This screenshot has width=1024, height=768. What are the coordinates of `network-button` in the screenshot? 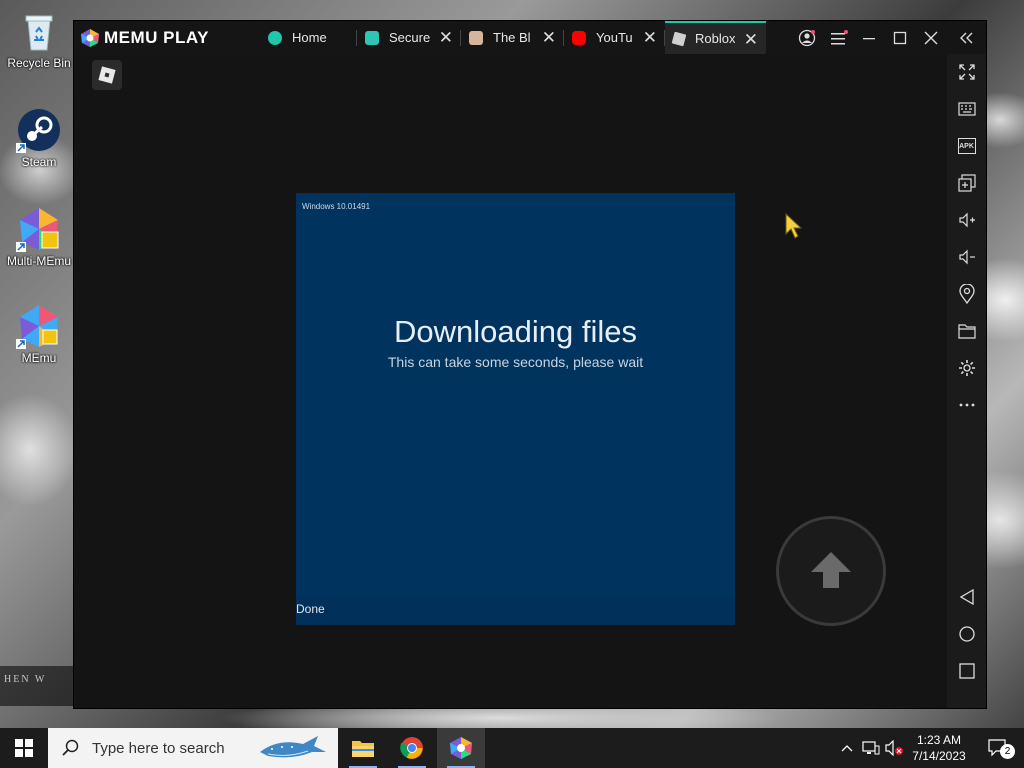 It's located at (871, 748).